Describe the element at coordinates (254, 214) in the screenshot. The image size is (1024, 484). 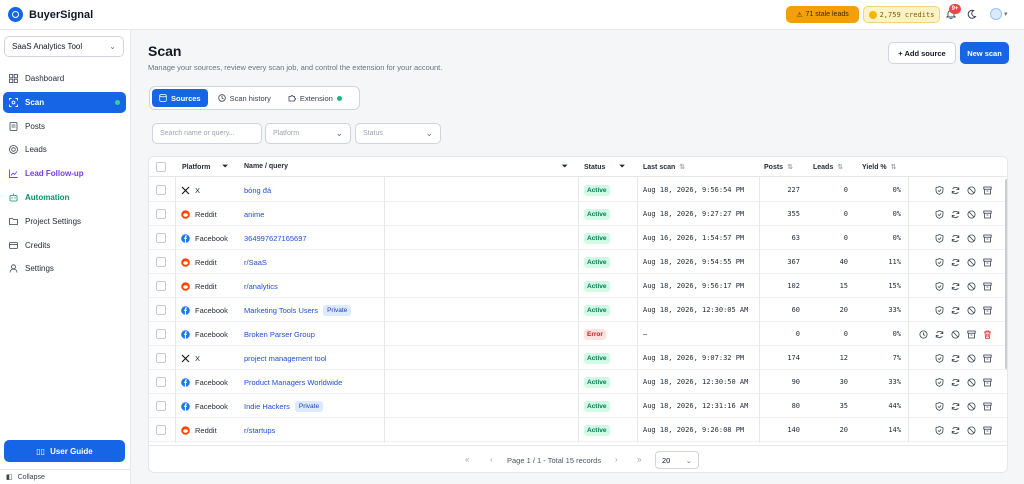
I see `source-name-link: anime` at that location.